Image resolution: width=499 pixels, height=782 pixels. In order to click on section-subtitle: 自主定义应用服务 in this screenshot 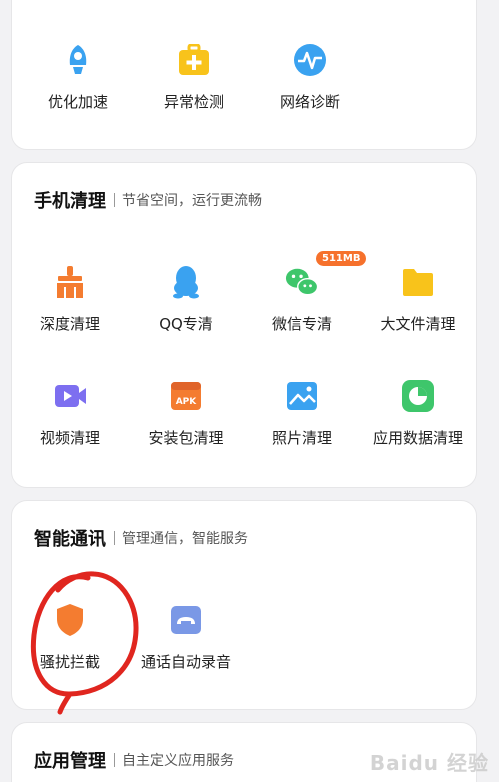, I will do `click(178, 761)`.